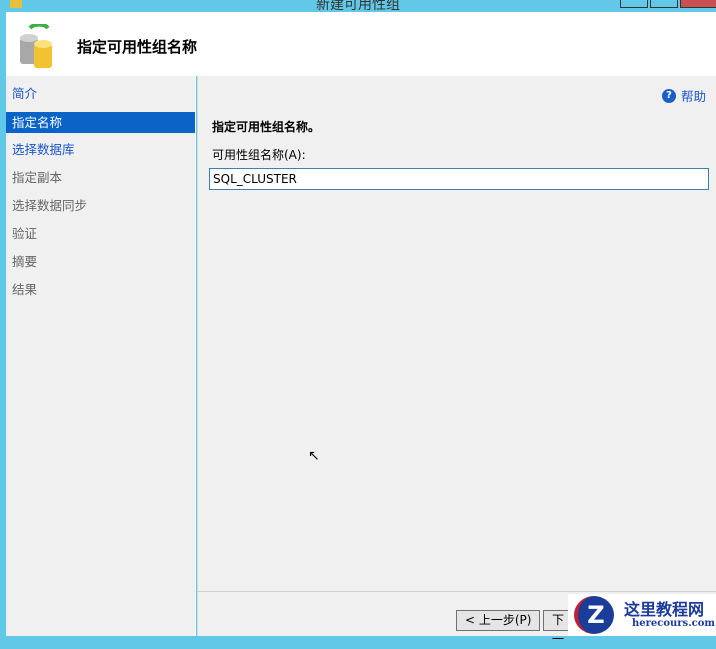 The width and height of the screenshot is (716, 649). Describe the element at coordinates (25, 289) in the screenshot. I see `step-results: 结果` at that location.